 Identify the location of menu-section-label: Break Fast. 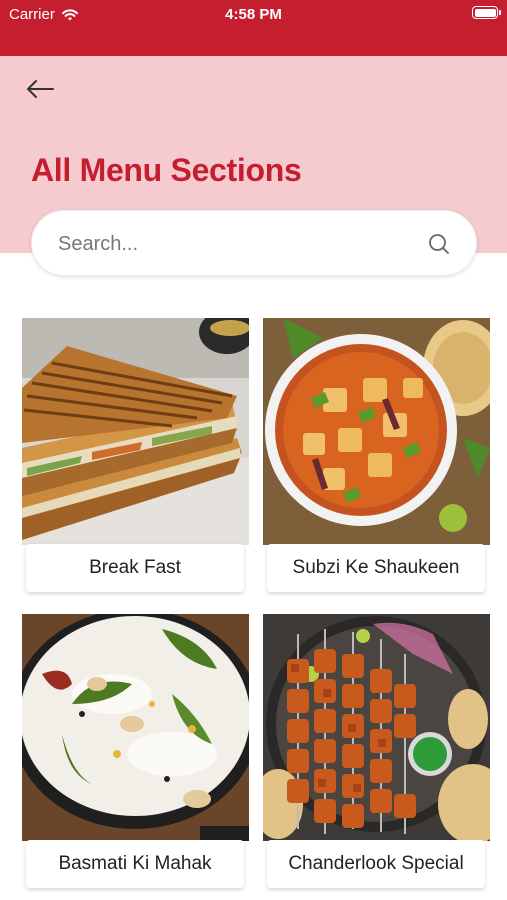
(135, 568).